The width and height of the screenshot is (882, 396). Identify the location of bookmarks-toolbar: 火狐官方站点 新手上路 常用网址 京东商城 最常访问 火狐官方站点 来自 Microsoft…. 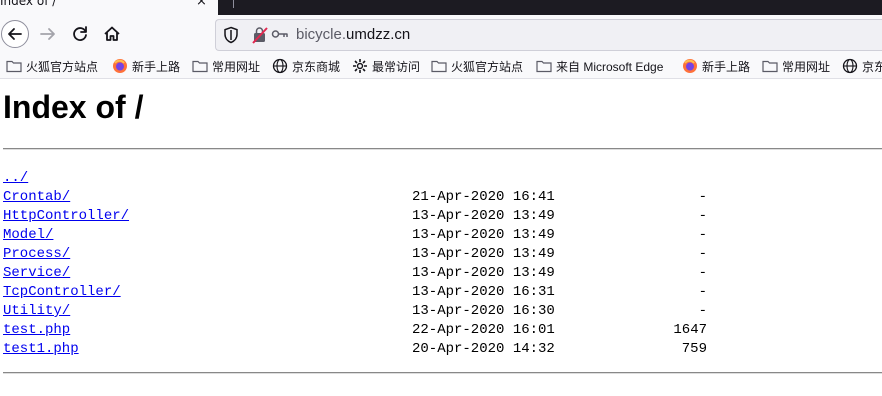
(441, 66).